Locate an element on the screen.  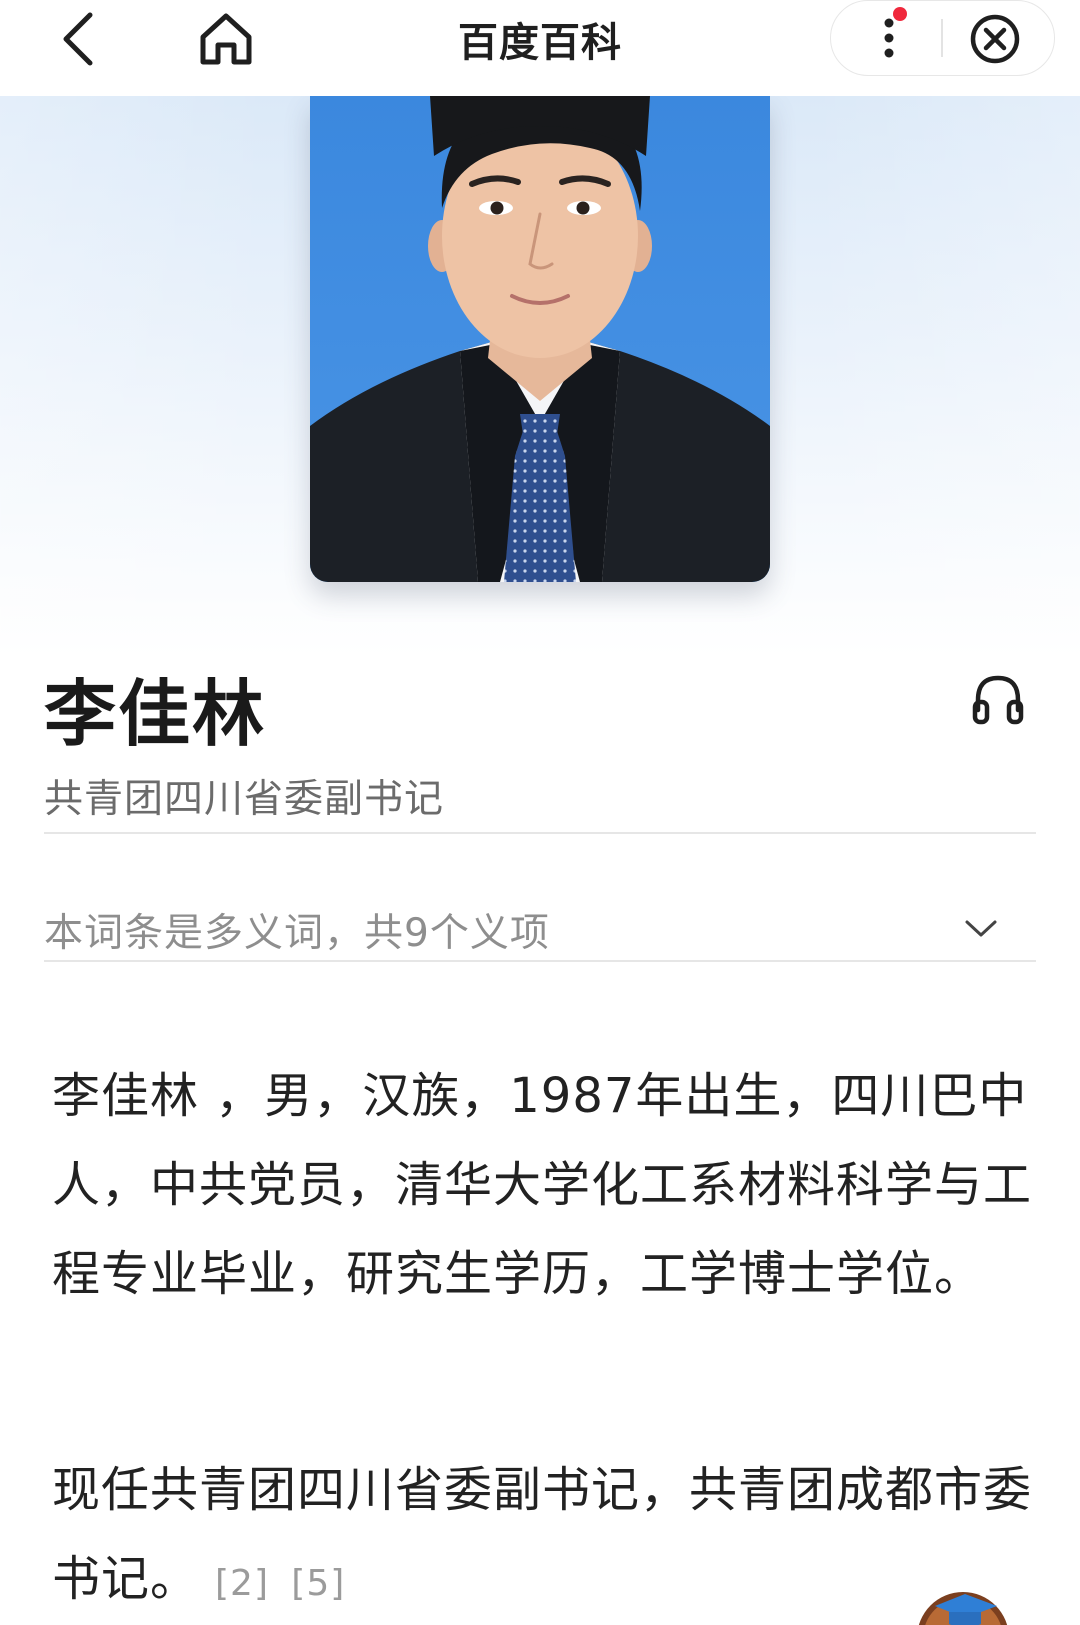
current-position-paragraph: 现任共青团四川省委副书记，共青团成都市委书记。 [2] [5] is located at coordinates (544, 1535).